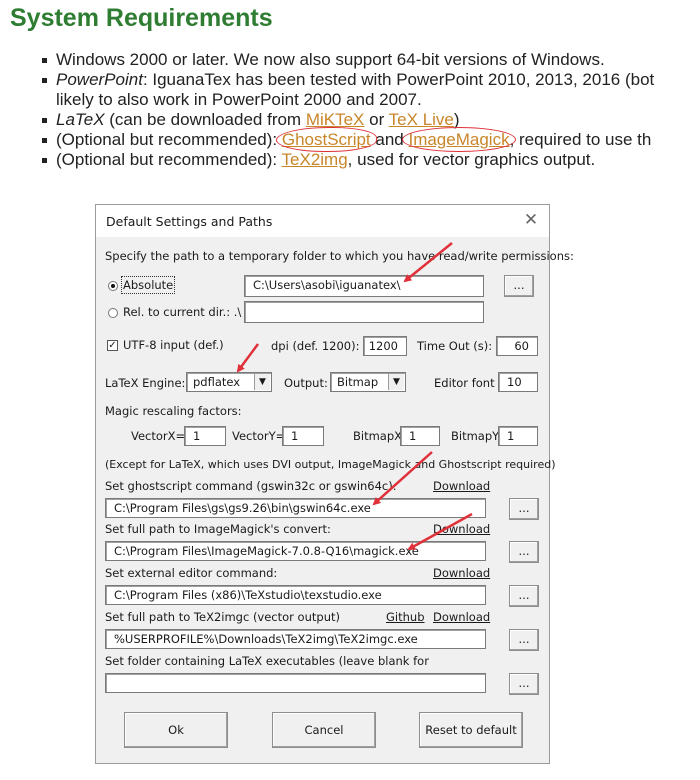  Describe the element at coordinates (531, 220) in the screenshot. I see `close-icon: ✕` at that location.